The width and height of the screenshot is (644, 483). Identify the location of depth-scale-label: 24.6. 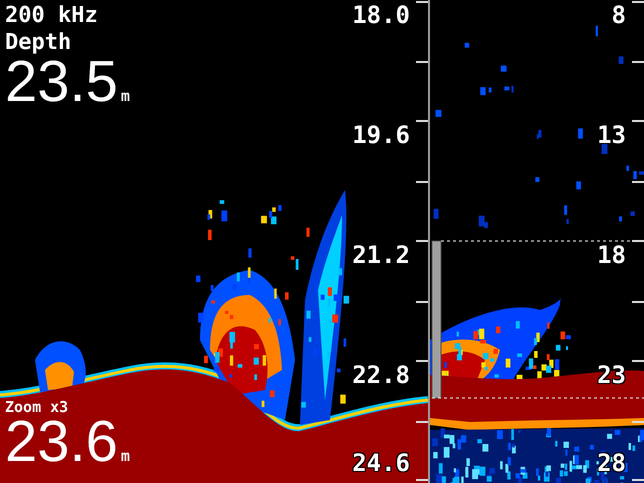
(381, 463).